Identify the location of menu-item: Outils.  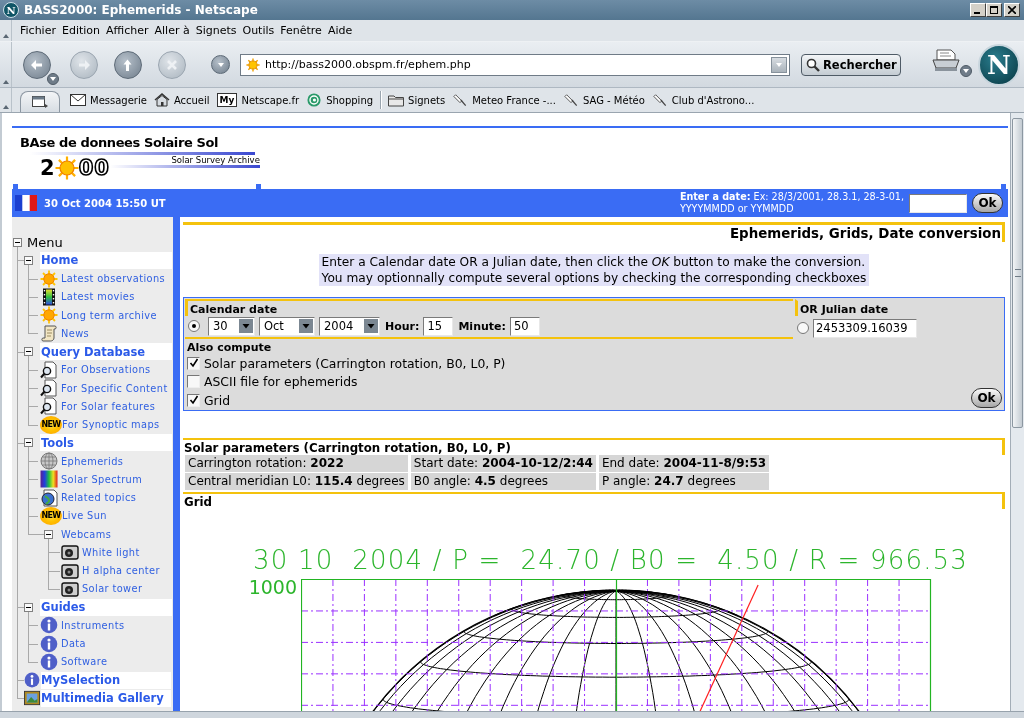
(258, 30).